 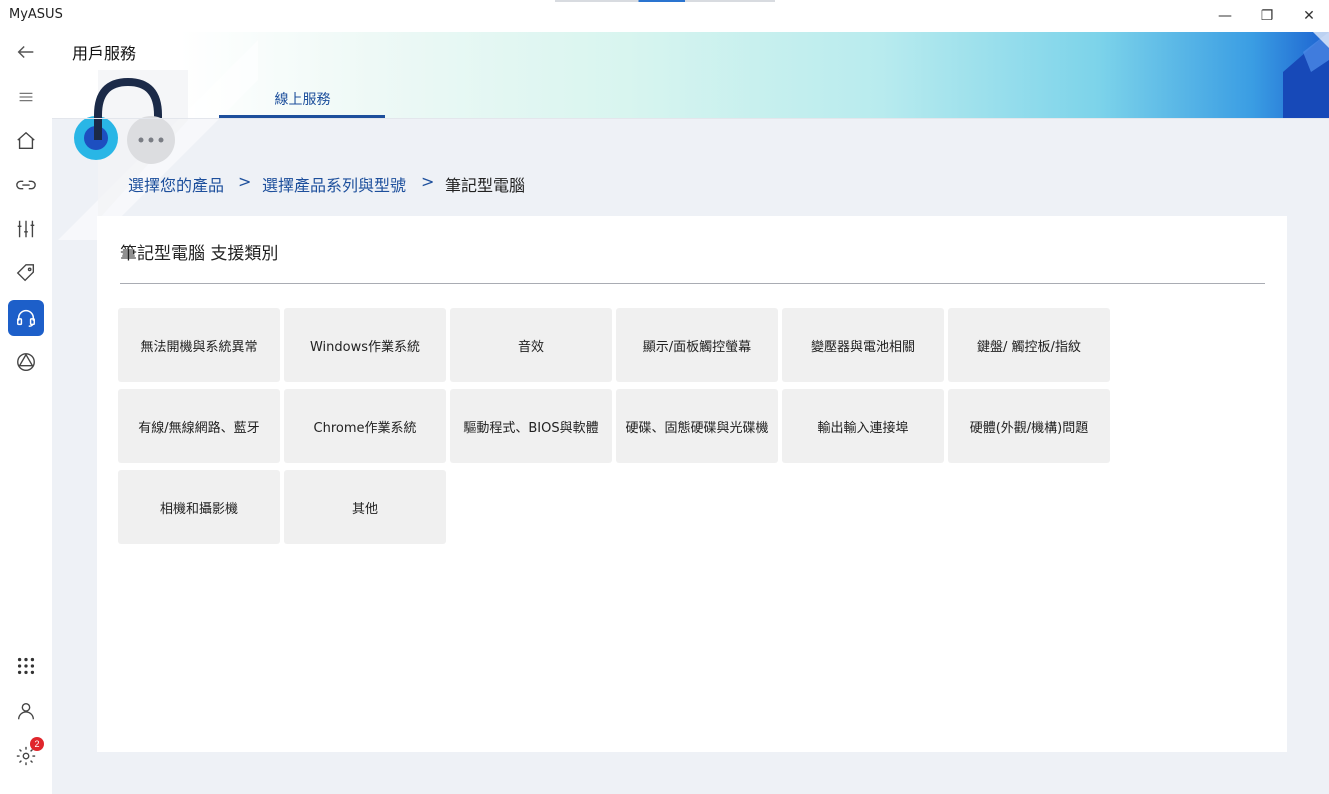 I want to click on breadcrumb-select-product: 選擇您的產品, so click(x=176, y=184).